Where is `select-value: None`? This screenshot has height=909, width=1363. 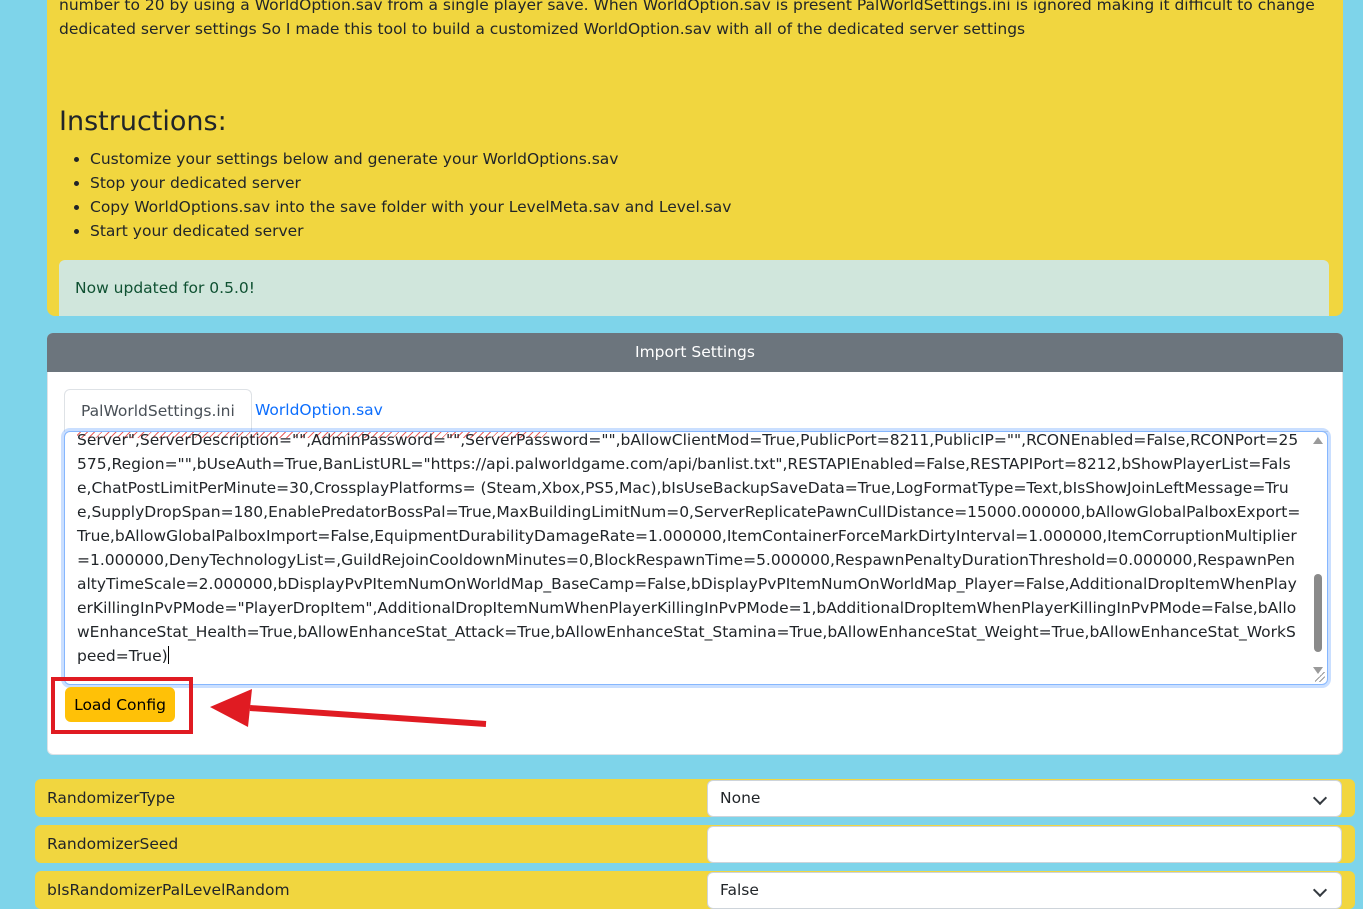
select-value: None is located at coordinates (740, 798).